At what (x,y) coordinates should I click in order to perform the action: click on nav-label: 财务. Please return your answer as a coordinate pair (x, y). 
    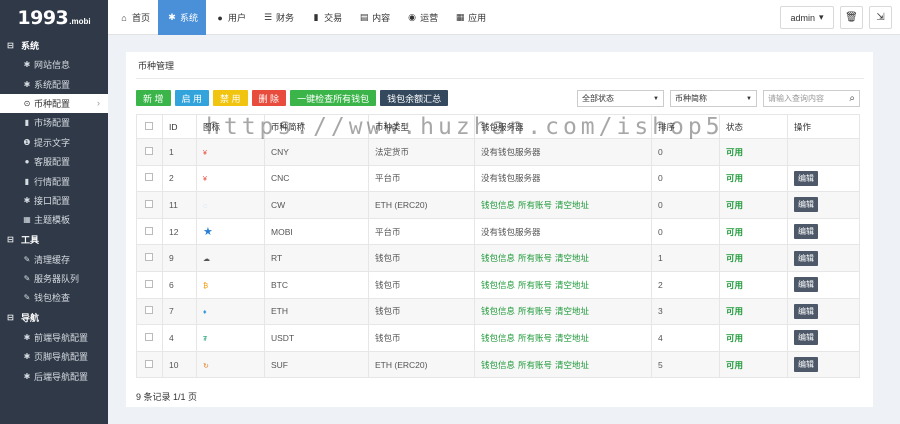
    Looking at the image, I should click on (285, 18).